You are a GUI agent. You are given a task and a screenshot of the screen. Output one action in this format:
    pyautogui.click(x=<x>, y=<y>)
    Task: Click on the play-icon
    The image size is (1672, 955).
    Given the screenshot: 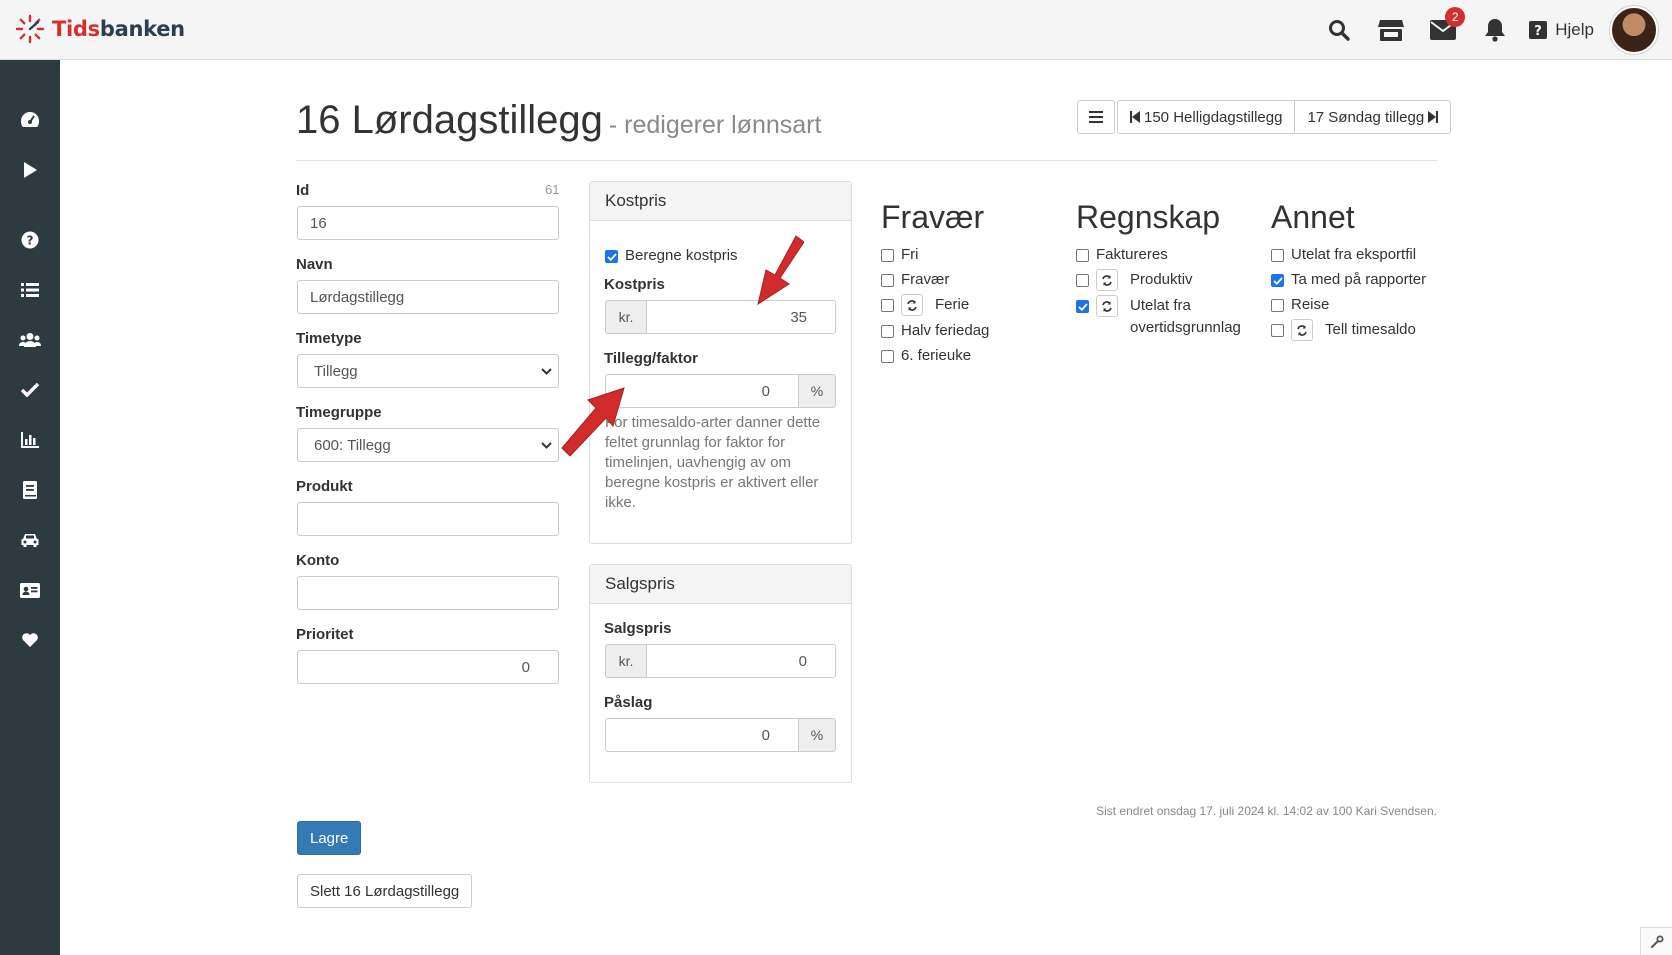 What is the action you would take?
    pyautogui.click(x=30, y=170)
    